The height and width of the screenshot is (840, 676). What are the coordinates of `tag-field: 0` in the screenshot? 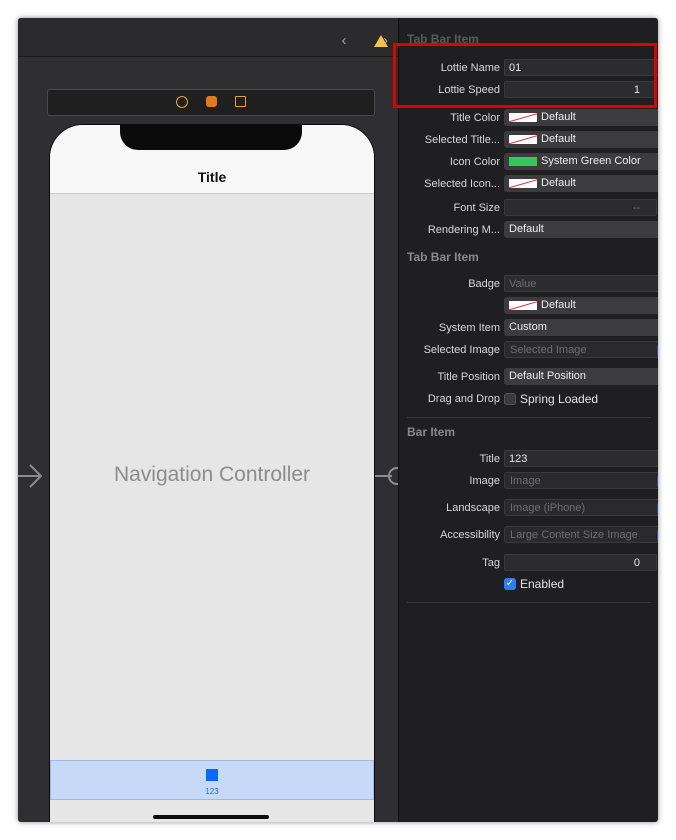 It's located at (580, 562).